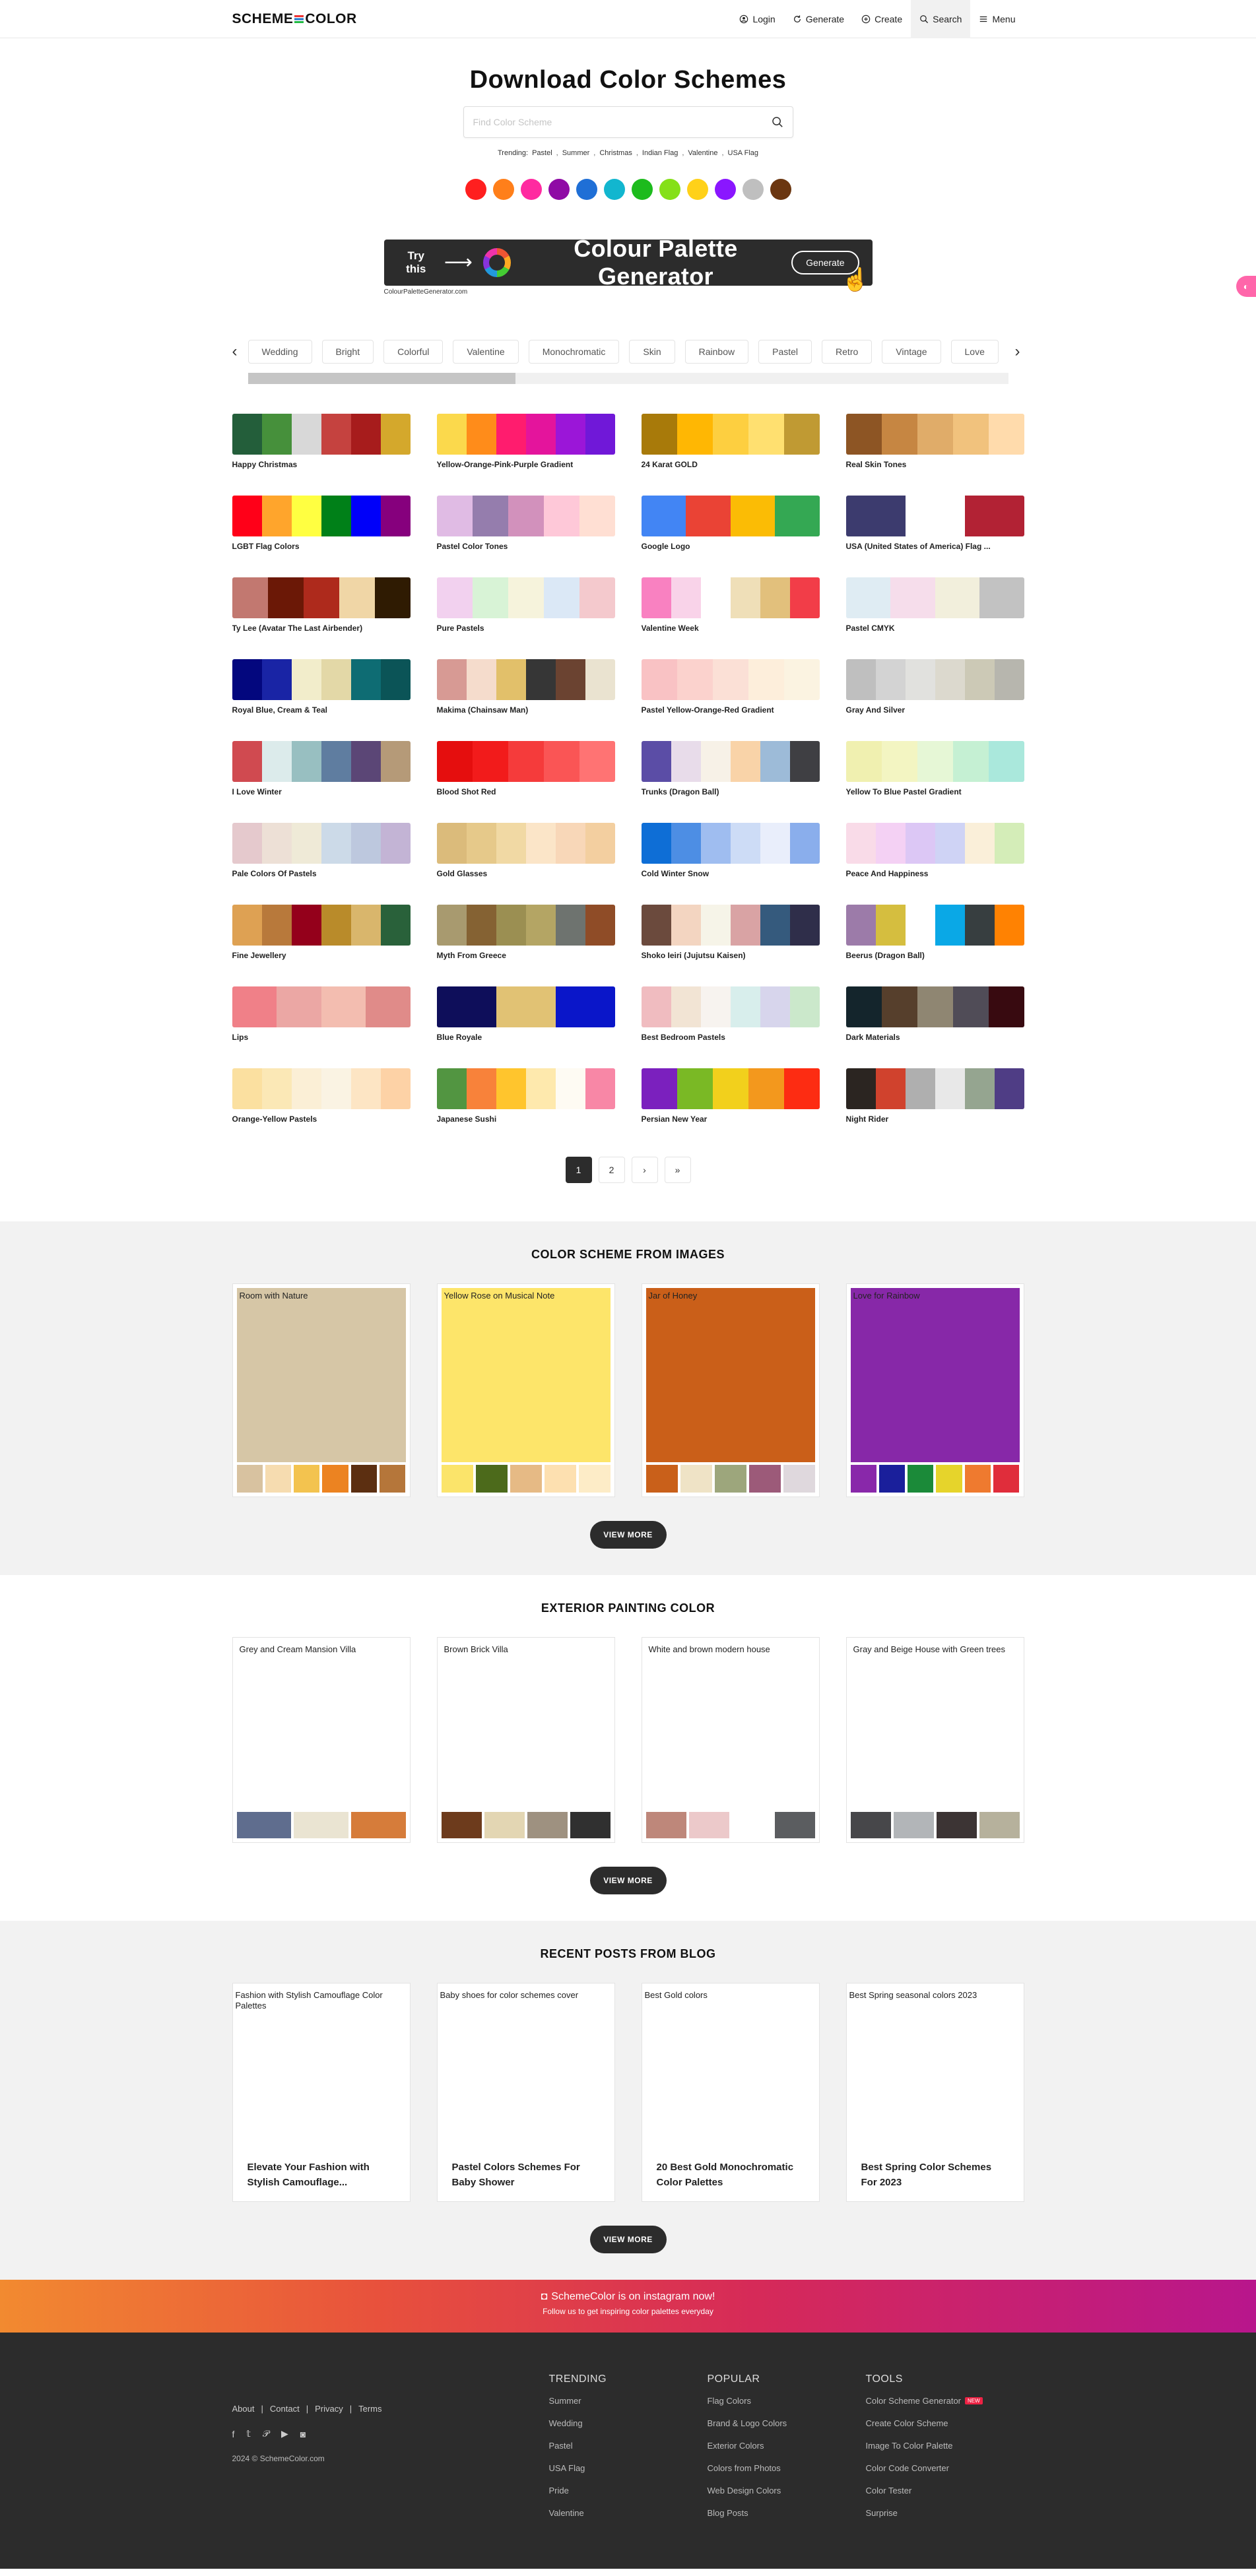 This screenshot has width=1256, height=2576. What do you see at coordinates (934, 1096) in the screenshot?
I see `scheme-card: Night Rider` at bounding box center [934, 1096].